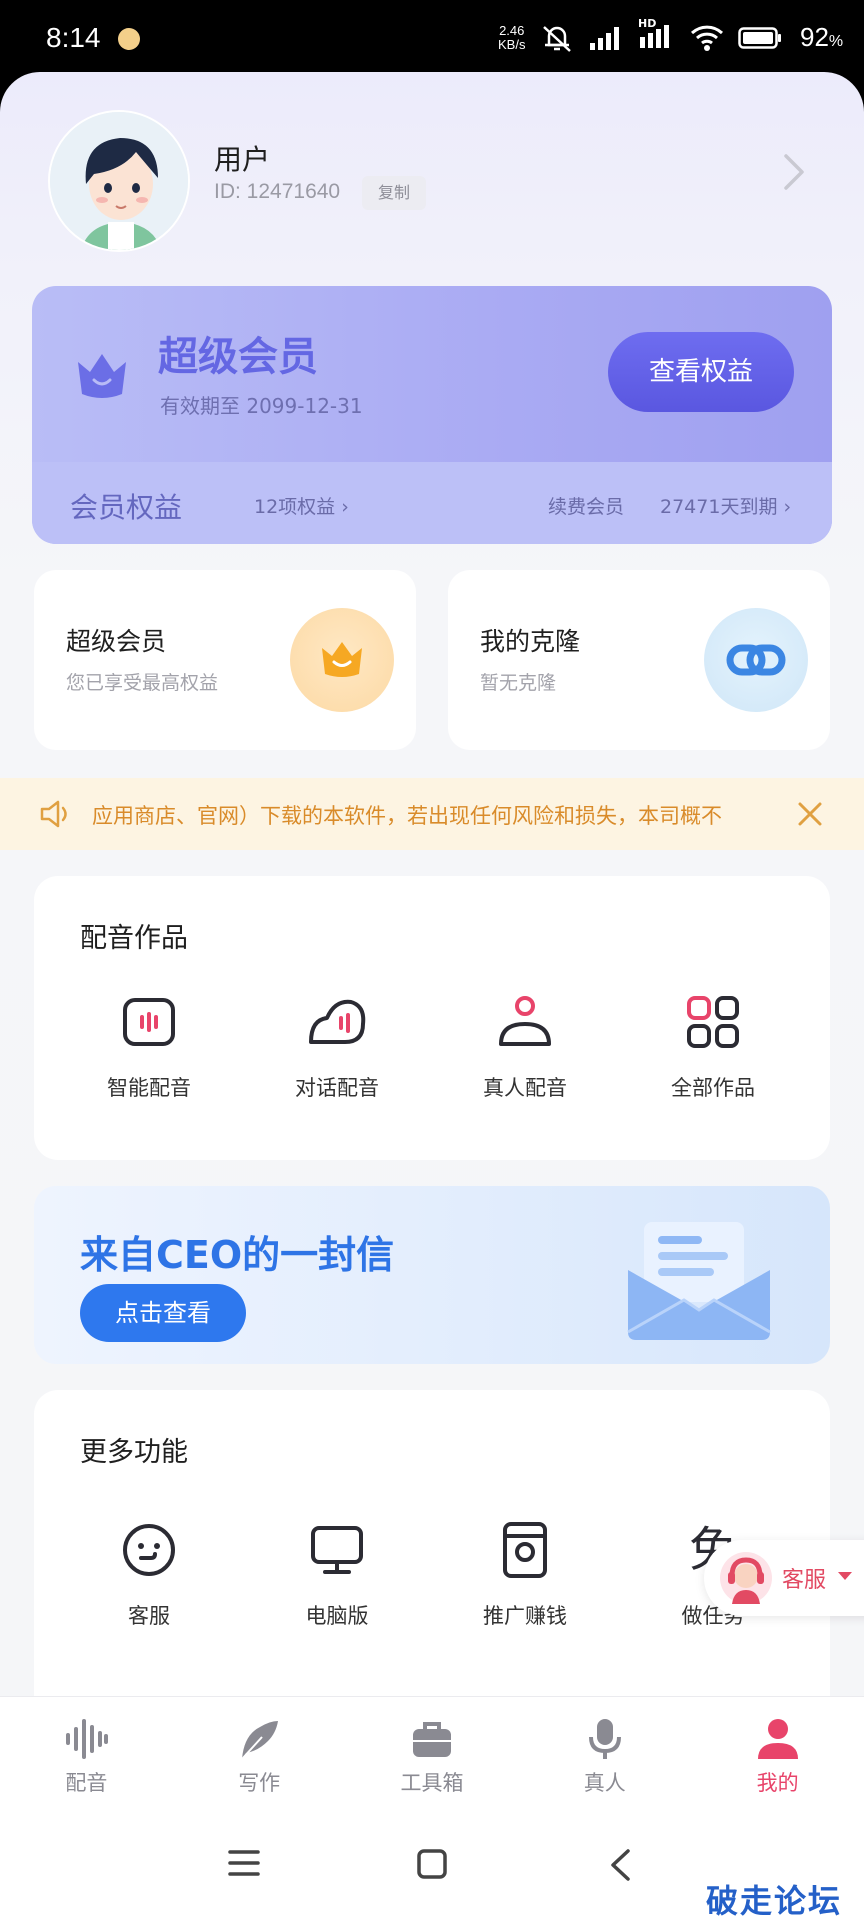 The width and height of the screenshot is (864, 1920). What do you see at coordinates (525, 1616) in the screenshot?
I see `grid-item-label: 推广赚钱` at bounding box center [525, 1616].